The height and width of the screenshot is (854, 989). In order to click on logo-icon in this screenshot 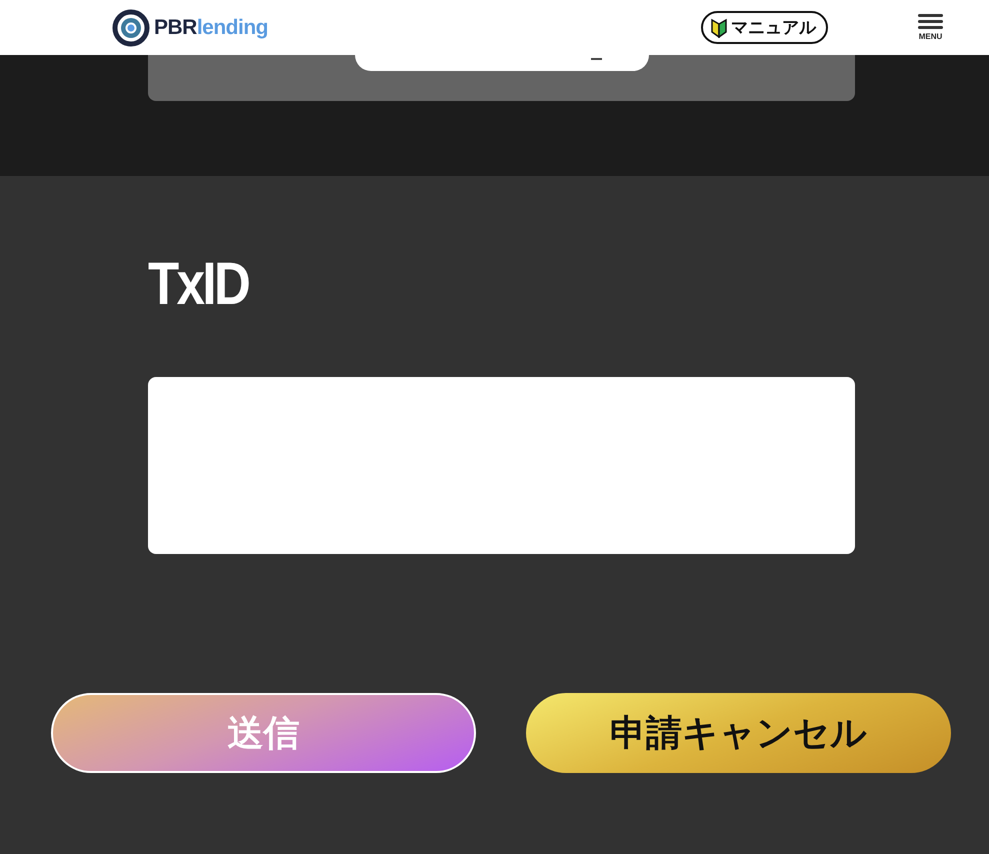, I will do `click(131, 27)`.